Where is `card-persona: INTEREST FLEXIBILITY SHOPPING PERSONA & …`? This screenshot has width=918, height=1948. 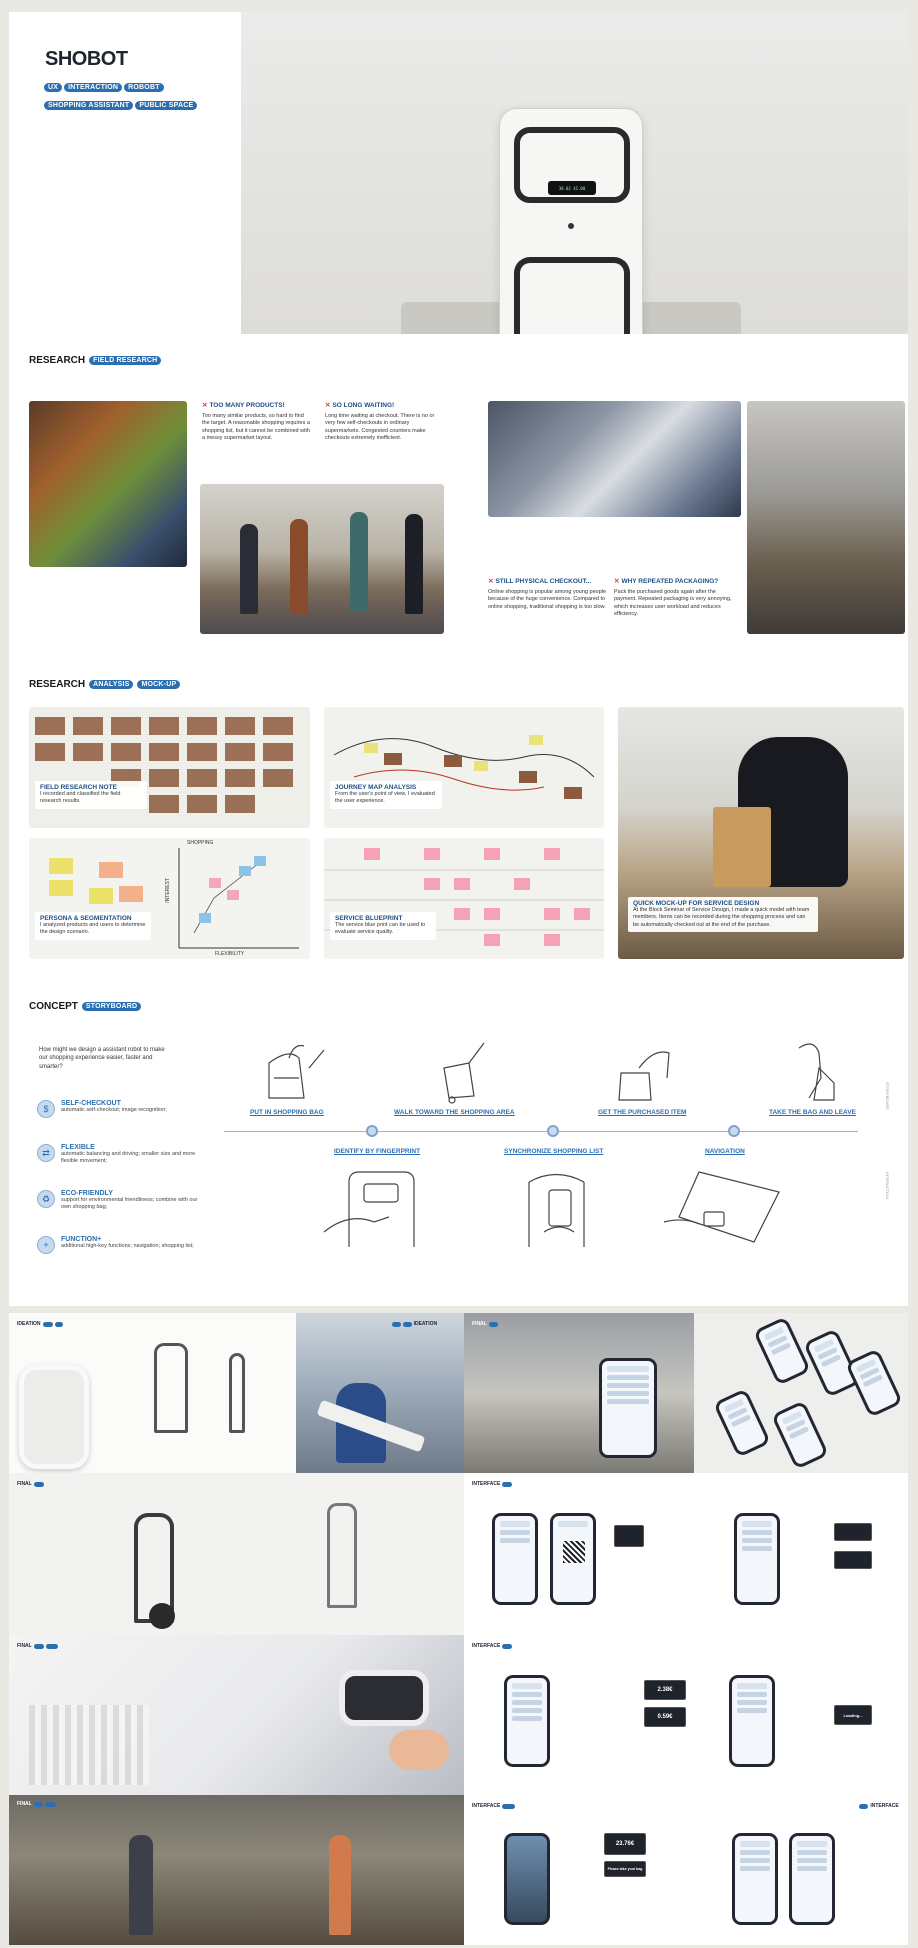
card-persona: INTEREST FLEXIBILITY SHOPPING PERSONA & … is located at coordinates (169, 898).